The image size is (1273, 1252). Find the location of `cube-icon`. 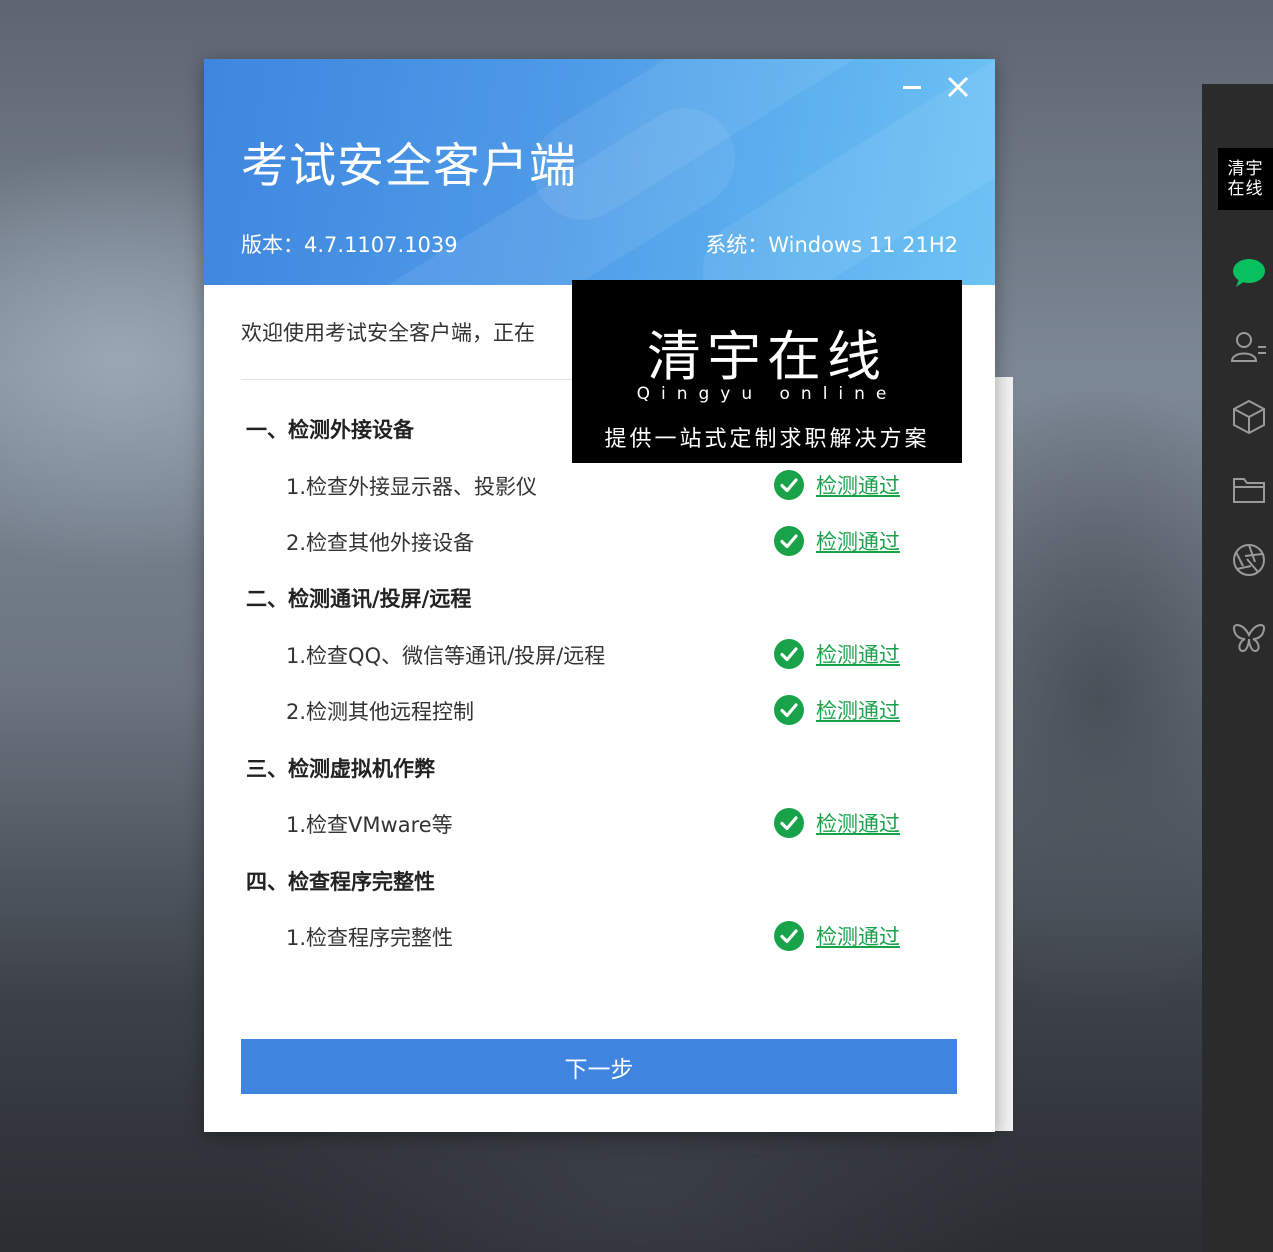

cube-icon is located at coordinates (1249, 417).